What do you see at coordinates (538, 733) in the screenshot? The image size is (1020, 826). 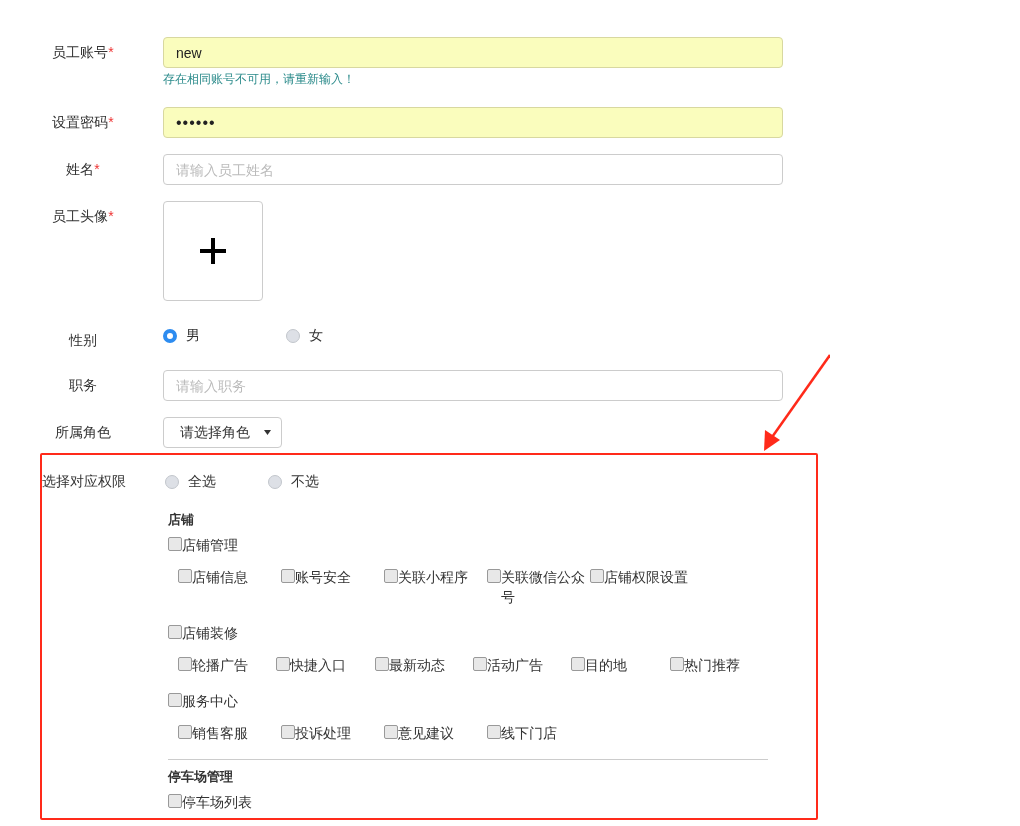 I see `permission-checkbox: 线下门店` at bounding box center [538, 733].